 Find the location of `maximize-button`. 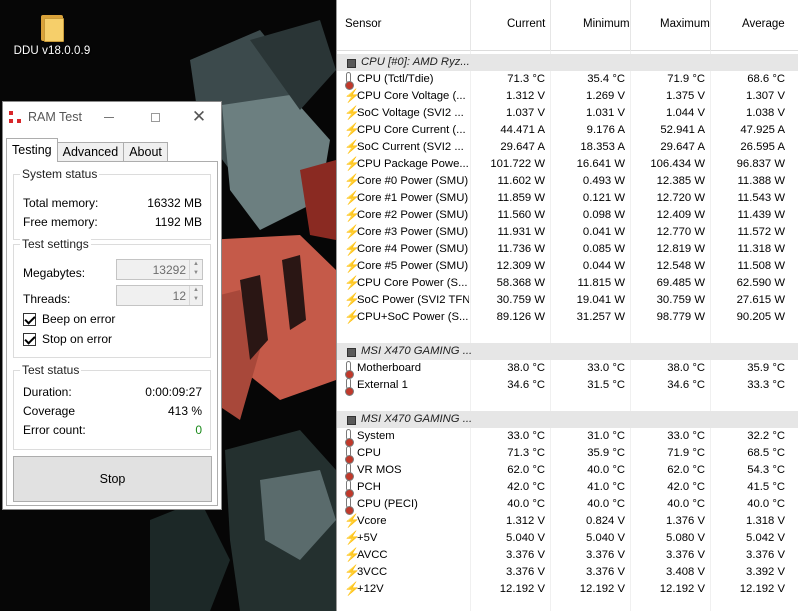

maximize-button is located at coordinates (155, 117).